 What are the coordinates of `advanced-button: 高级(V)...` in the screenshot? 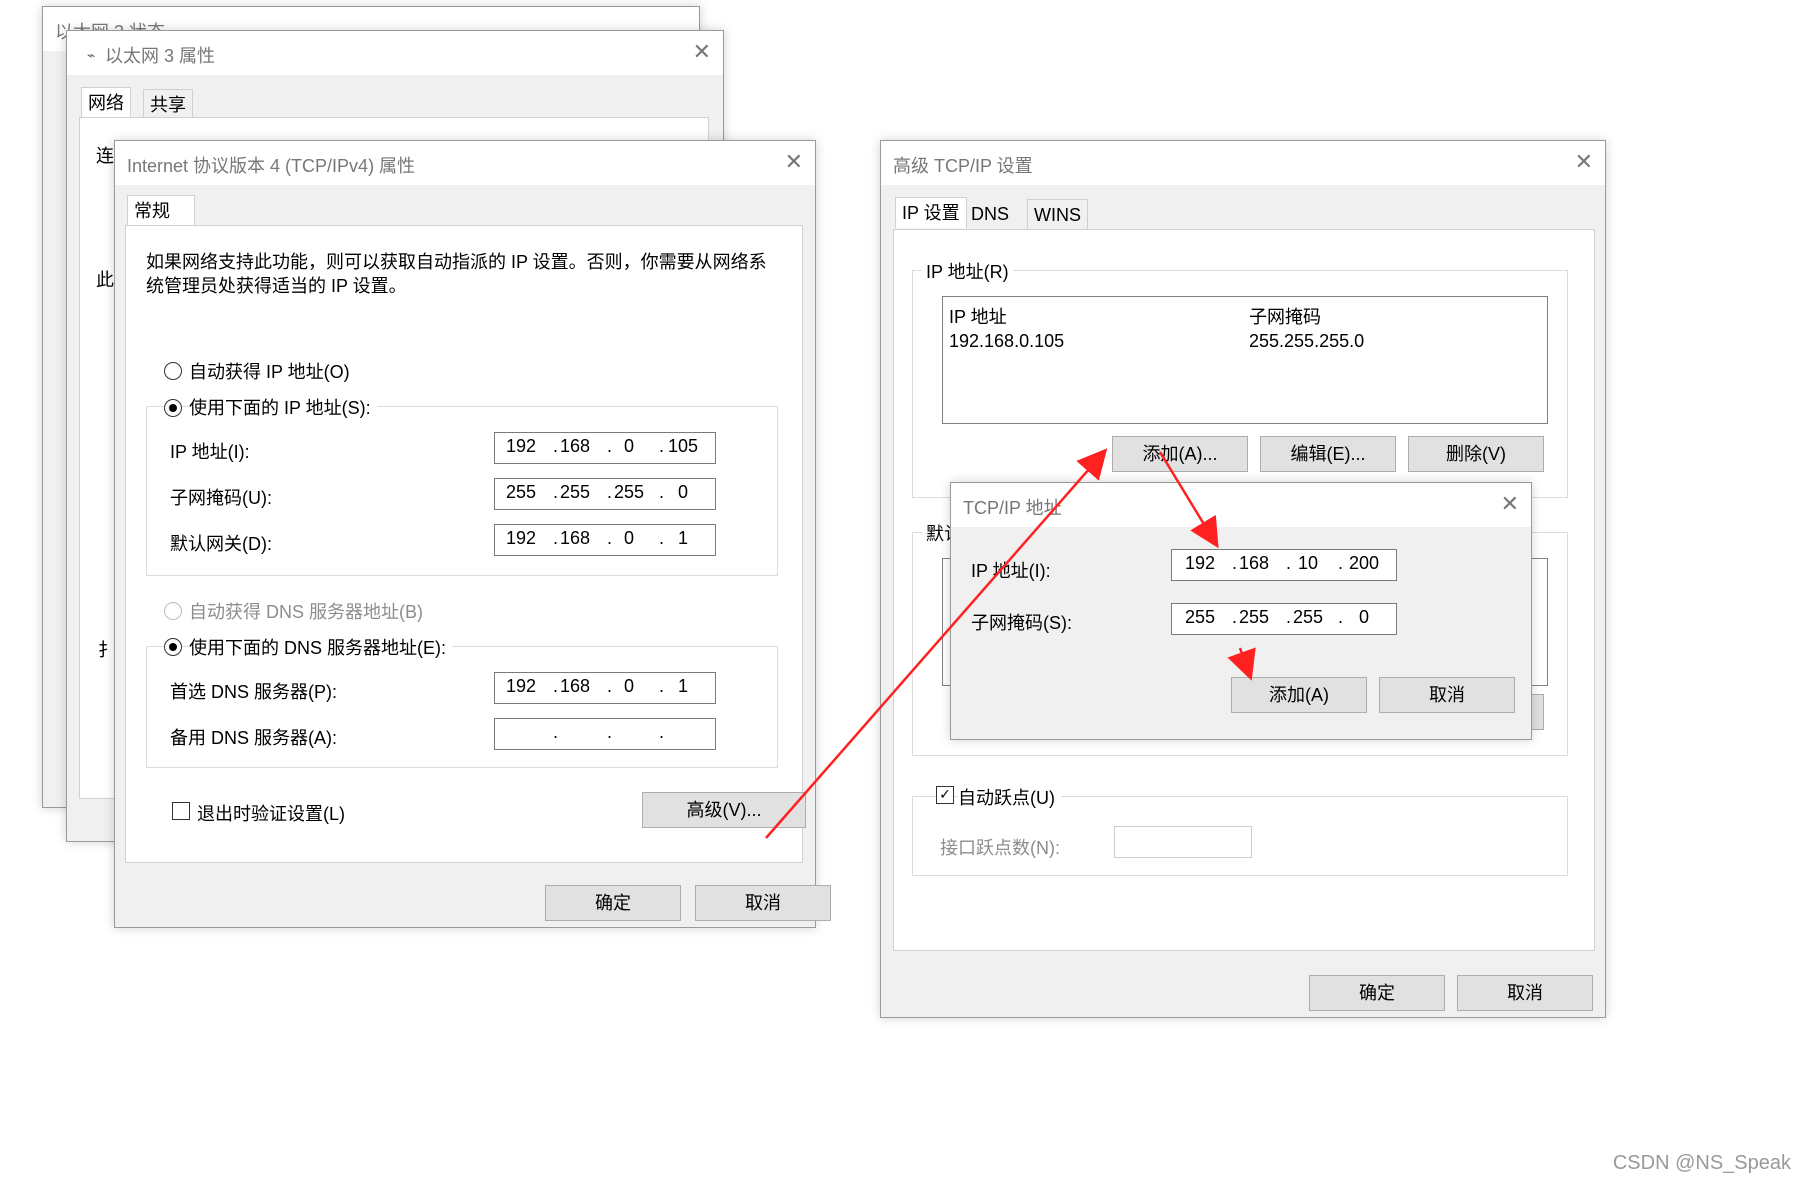 It's located at (724, 810).